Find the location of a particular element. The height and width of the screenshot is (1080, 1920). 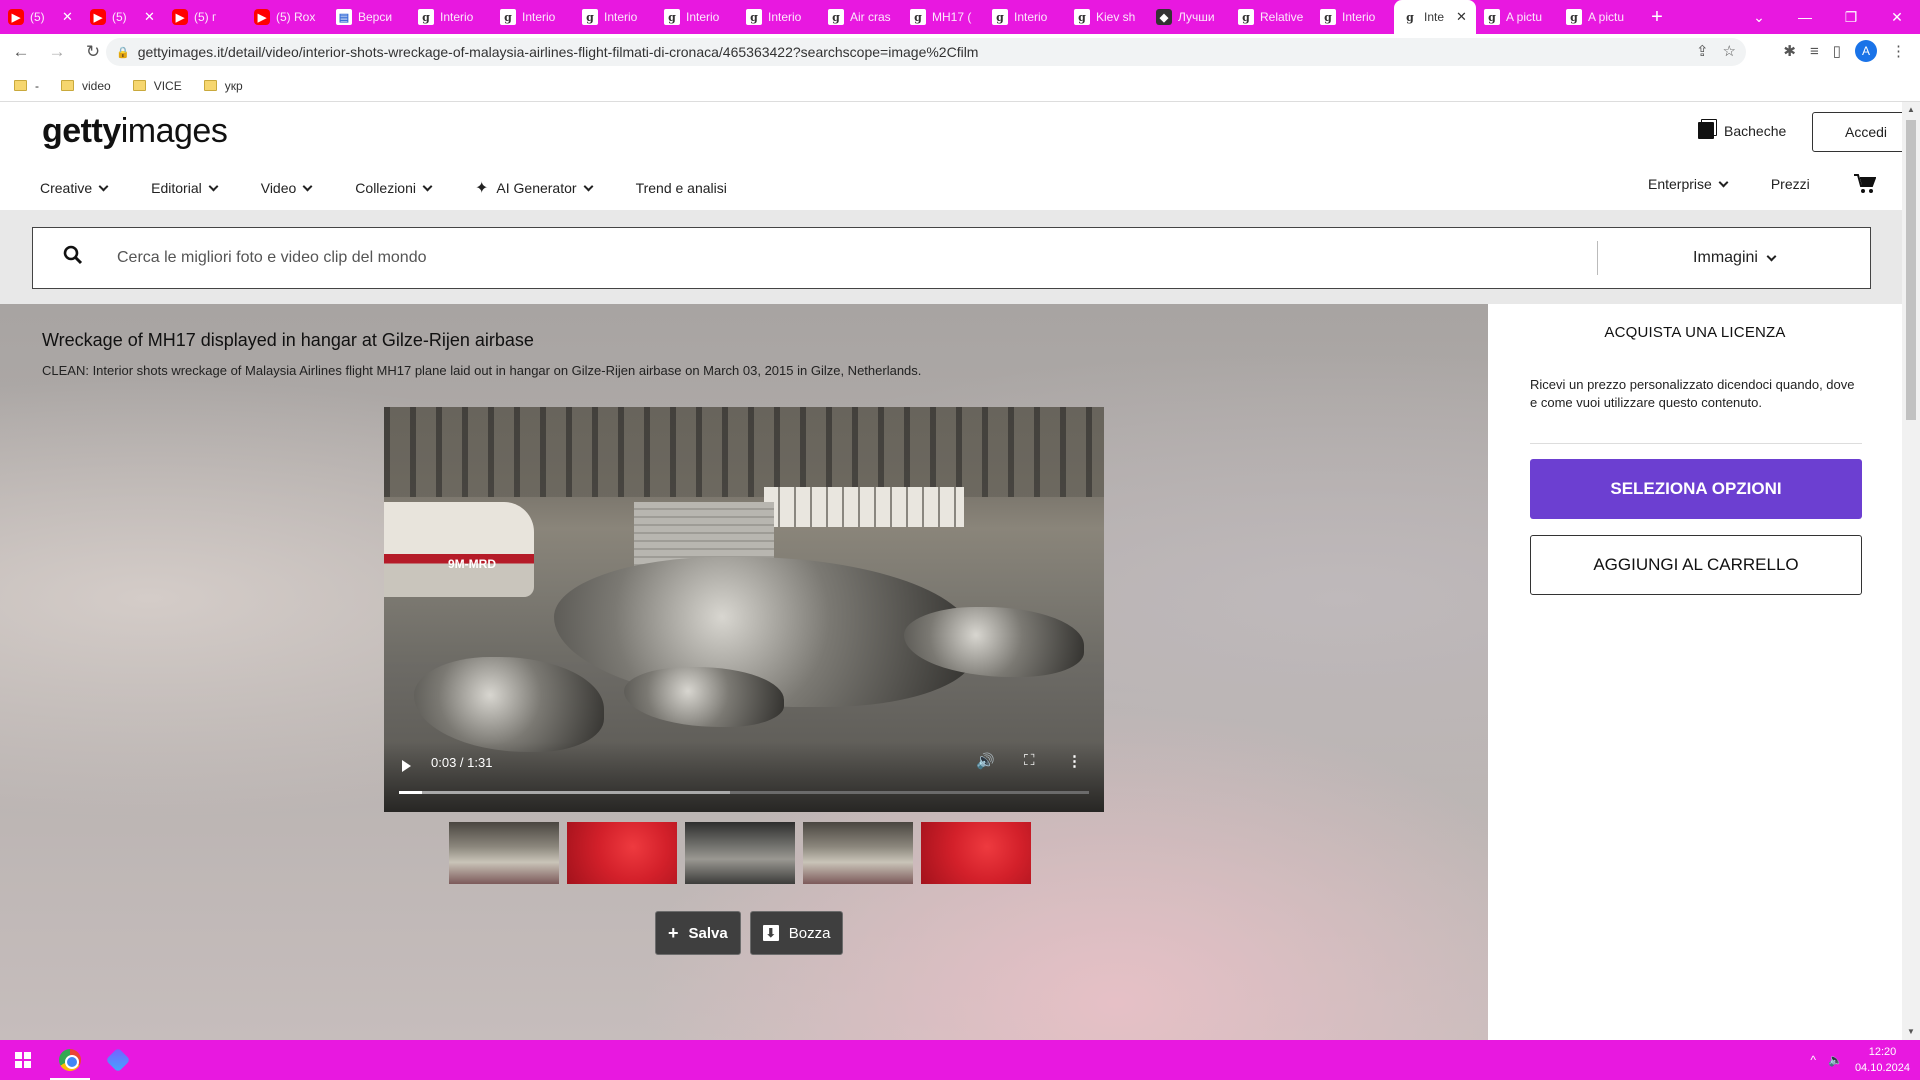

tab-title: (5) is located at coordinates (37, 17).